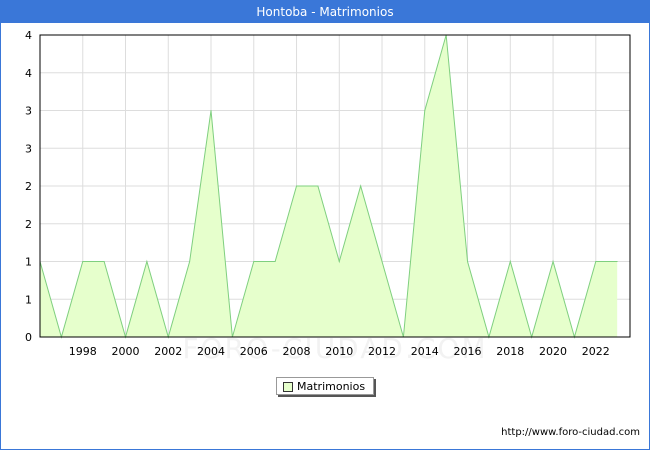  What do you see at coordinates (331, 386) in the screenshot?
I see `legend-label: Matrimonios` at bounding box center [331, 386].